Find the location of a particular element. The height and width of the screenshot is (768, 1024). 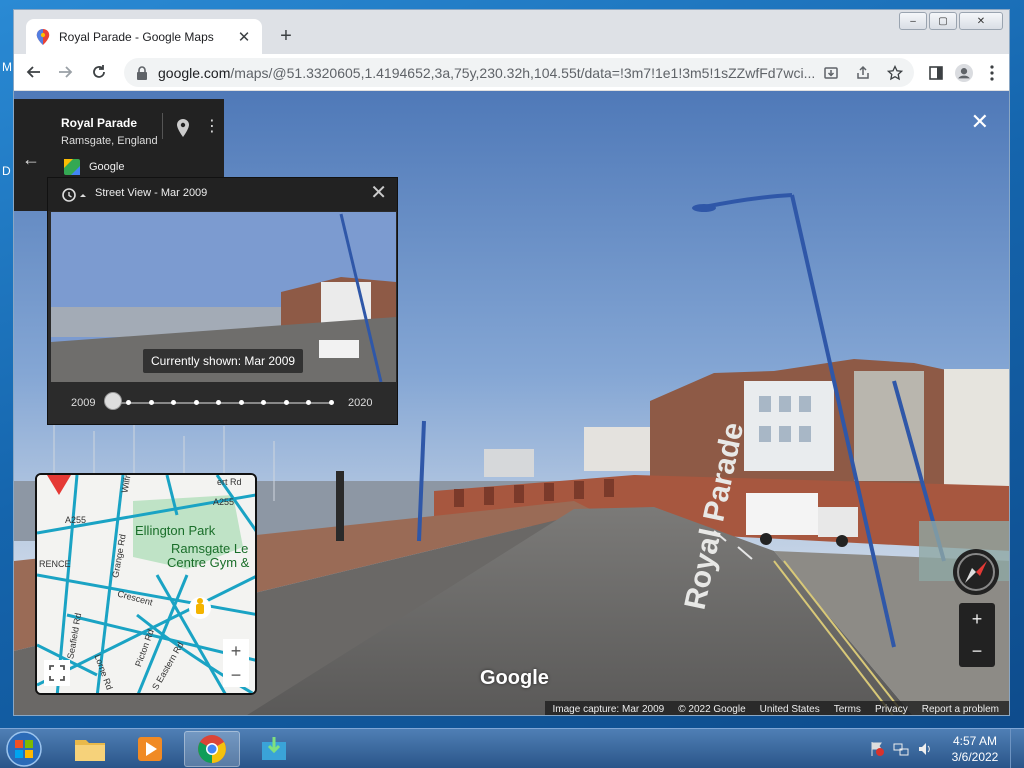

side-panel-icon is located at coordinates (936, 73).